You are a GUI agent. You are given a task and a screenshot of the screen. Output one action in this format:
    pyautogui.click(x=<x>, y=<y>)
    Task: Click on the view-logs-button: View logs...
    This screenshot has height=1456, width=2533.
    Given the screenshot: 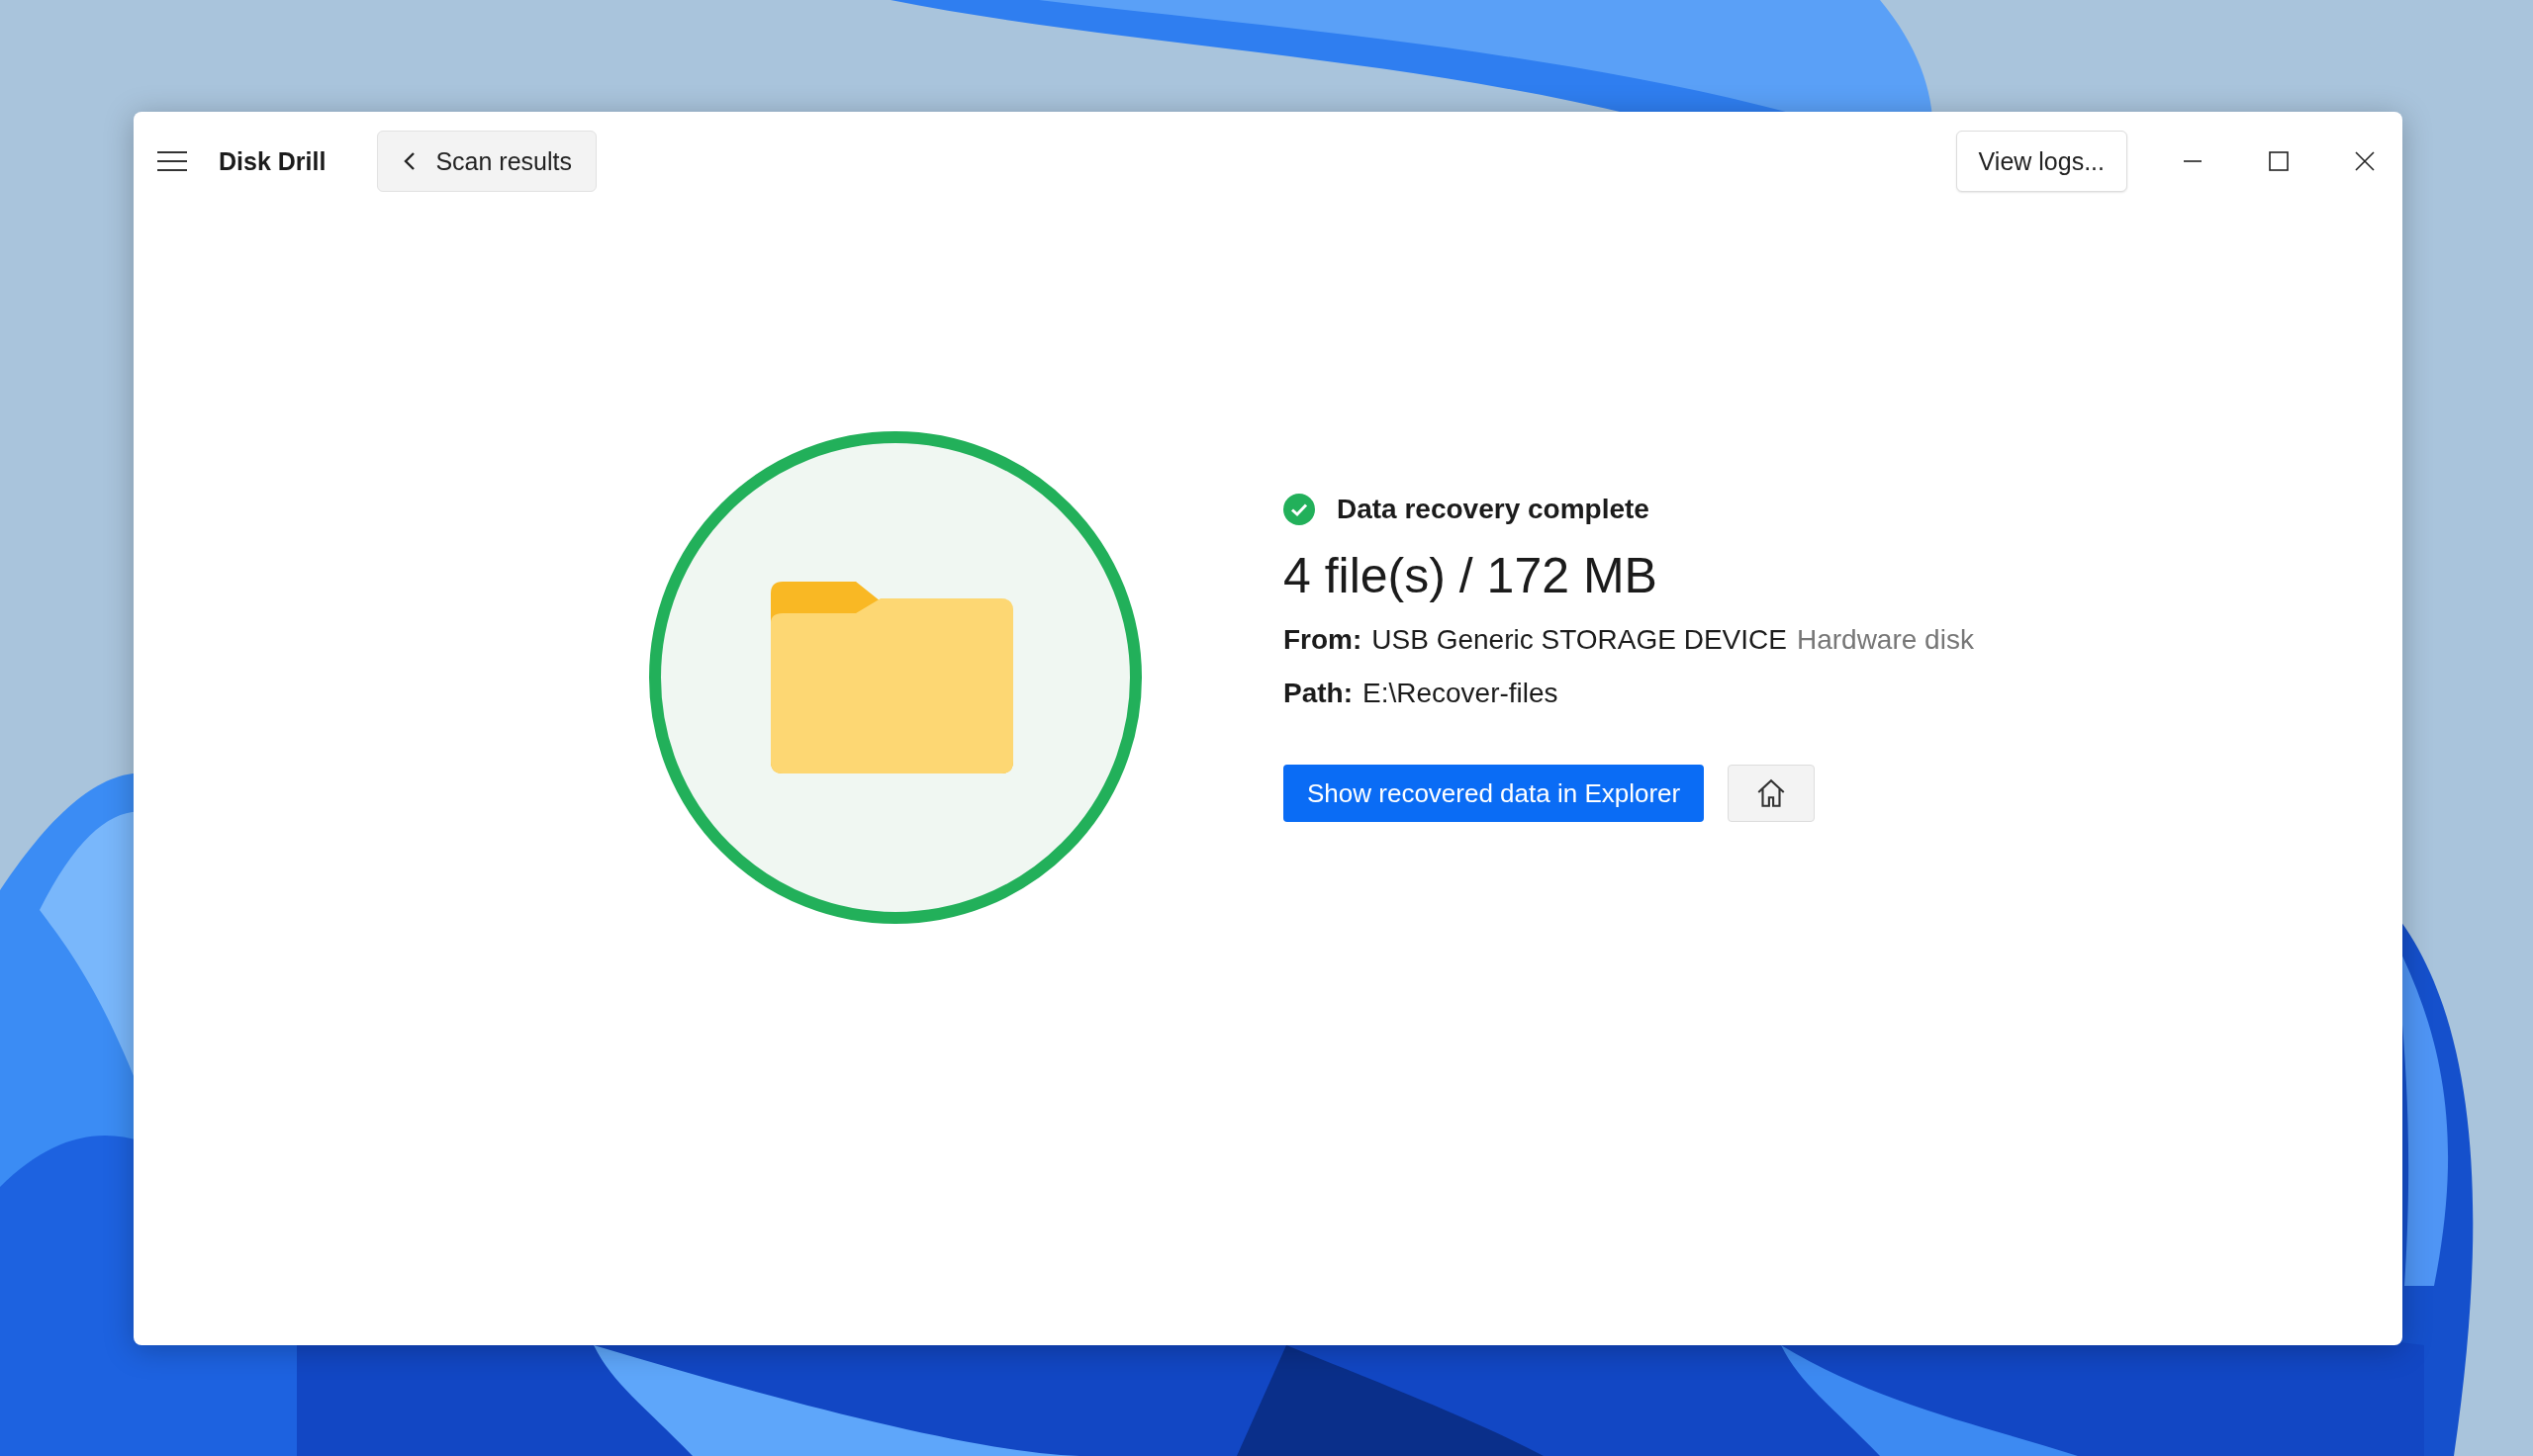 What is the action you would take?
    pyautogui.click(x=2041, y=161)
    